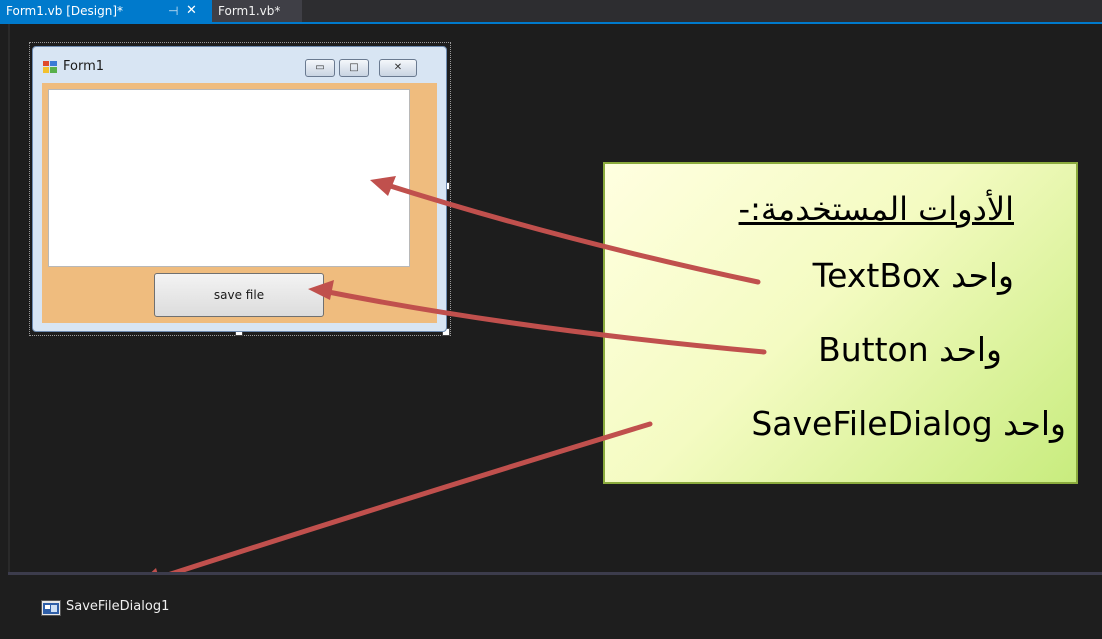  What do you see at coordinates (320, 68) in the screenshot?
I see `minimize-button: ▭` at bounding box center [320, 68].